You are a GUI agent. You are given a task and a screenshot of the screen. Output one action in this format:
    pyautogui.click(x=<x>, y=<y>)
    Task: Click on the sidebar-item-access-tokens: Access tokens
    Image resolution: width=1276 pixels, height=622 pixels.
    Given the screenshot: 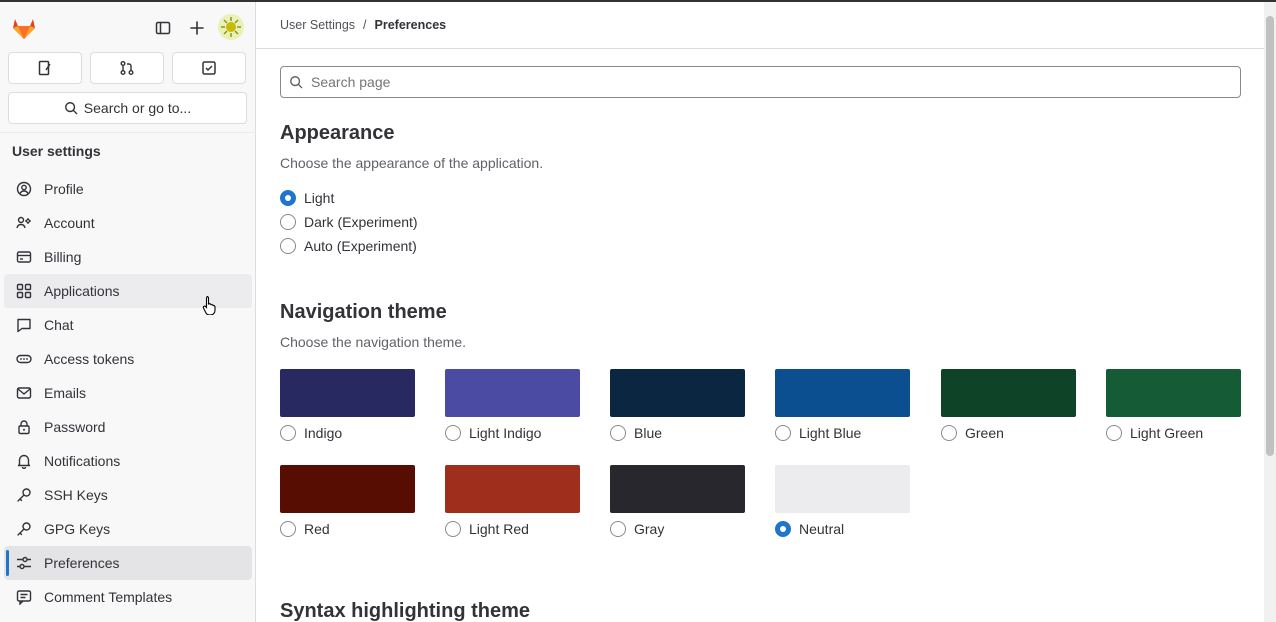 What is the action you would take?
    pyautogui.click(x=128, y=359)
    